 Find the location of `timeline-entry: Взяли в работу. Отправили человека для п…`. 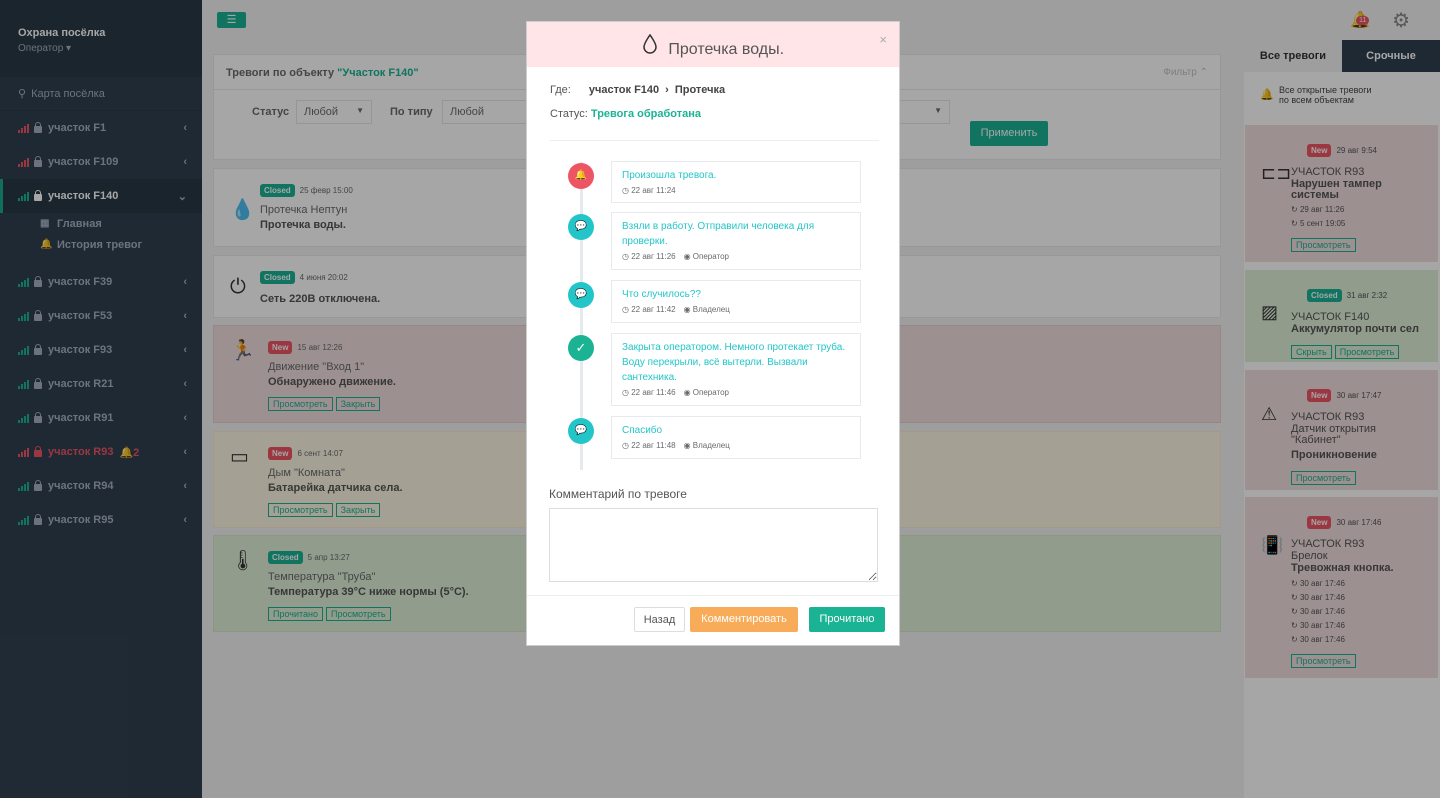

timeline-entry: Взяли в работу. Отправили человека для п… is located at coordinates (736, 241).